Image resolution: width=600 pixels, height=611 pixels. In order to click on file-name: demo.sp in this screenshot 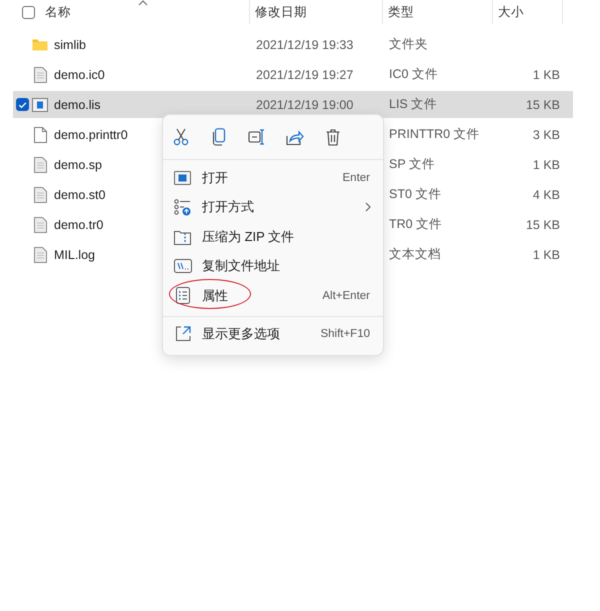, I will do `click(78, 165)`.